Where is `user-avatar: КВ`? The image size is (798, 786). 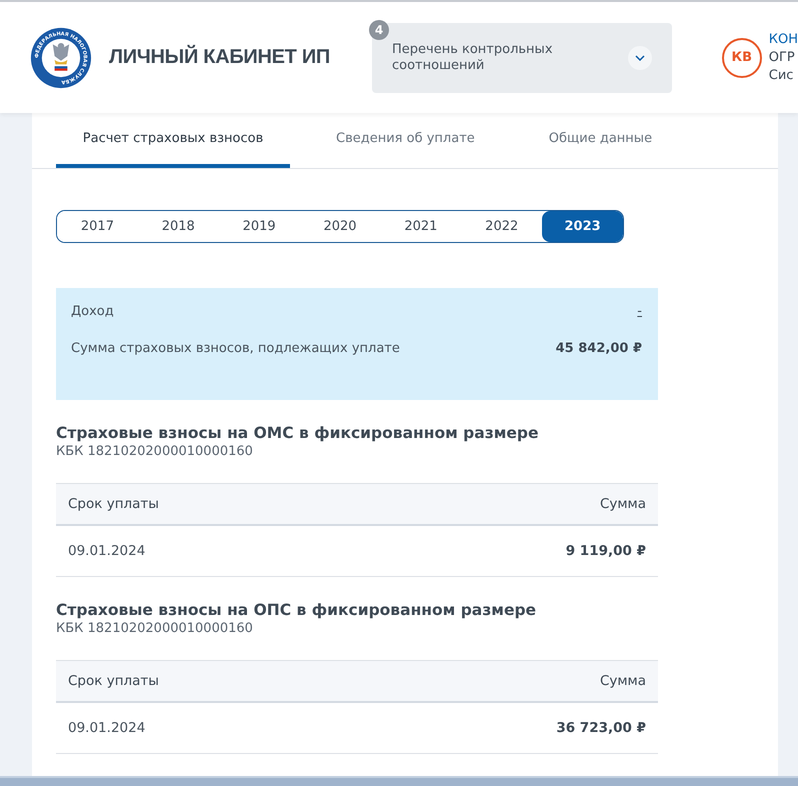 user-avatar: КВ is located at coordinates (742, 58).